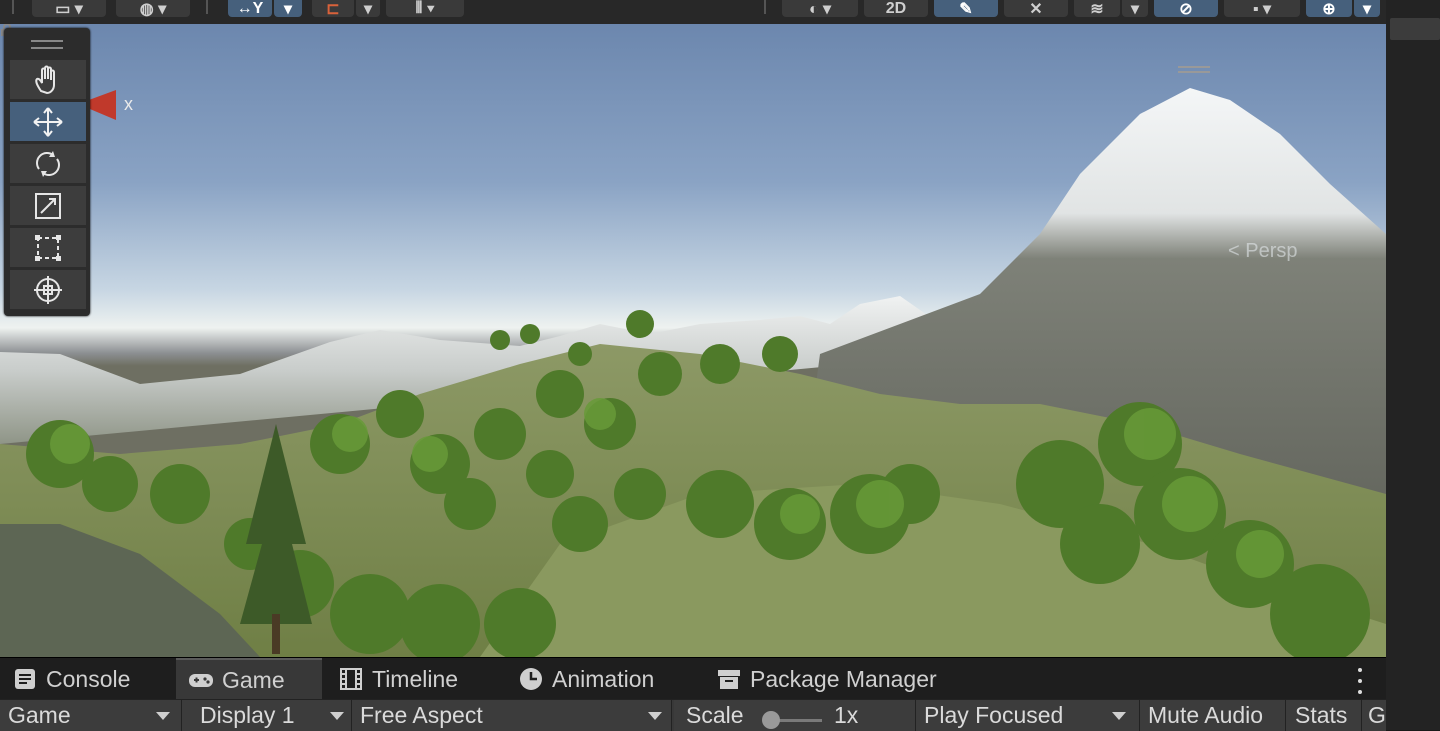 The width and height of the screenshot is (1440, 731). I want to click on snap-icon: ⊏, so click(333, 8).